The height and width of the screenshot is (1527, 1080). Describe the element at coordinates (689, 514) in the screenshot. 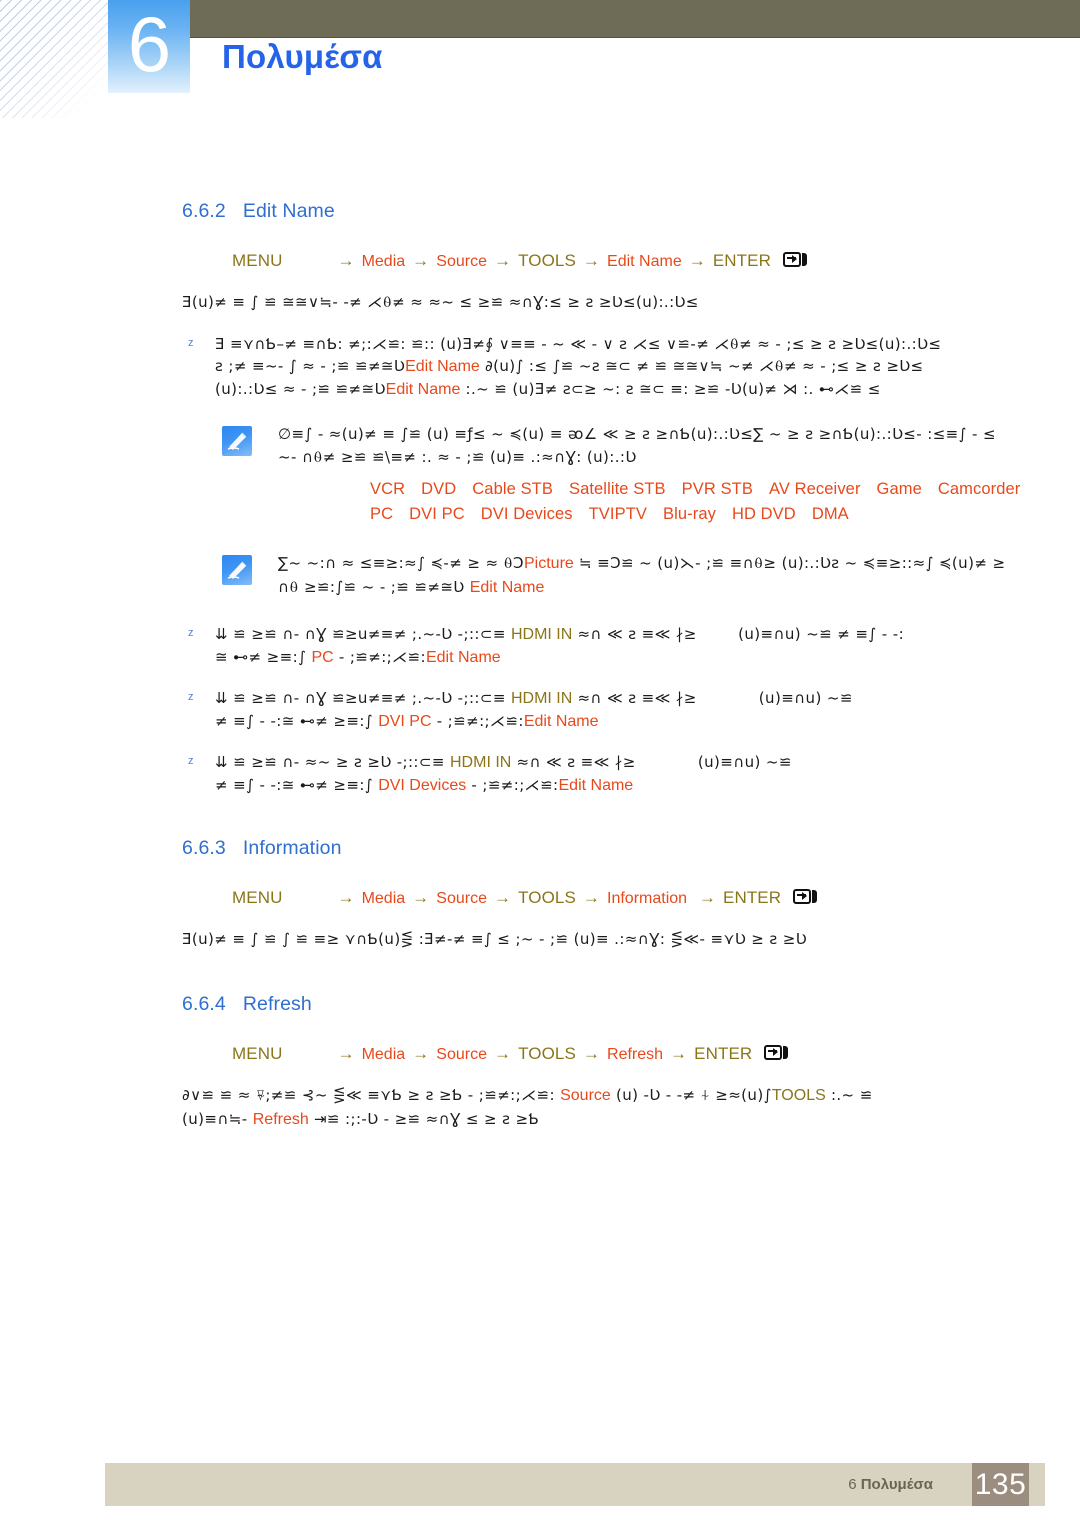

I see `device-option-blu-ray: Blu-ray` at that location.